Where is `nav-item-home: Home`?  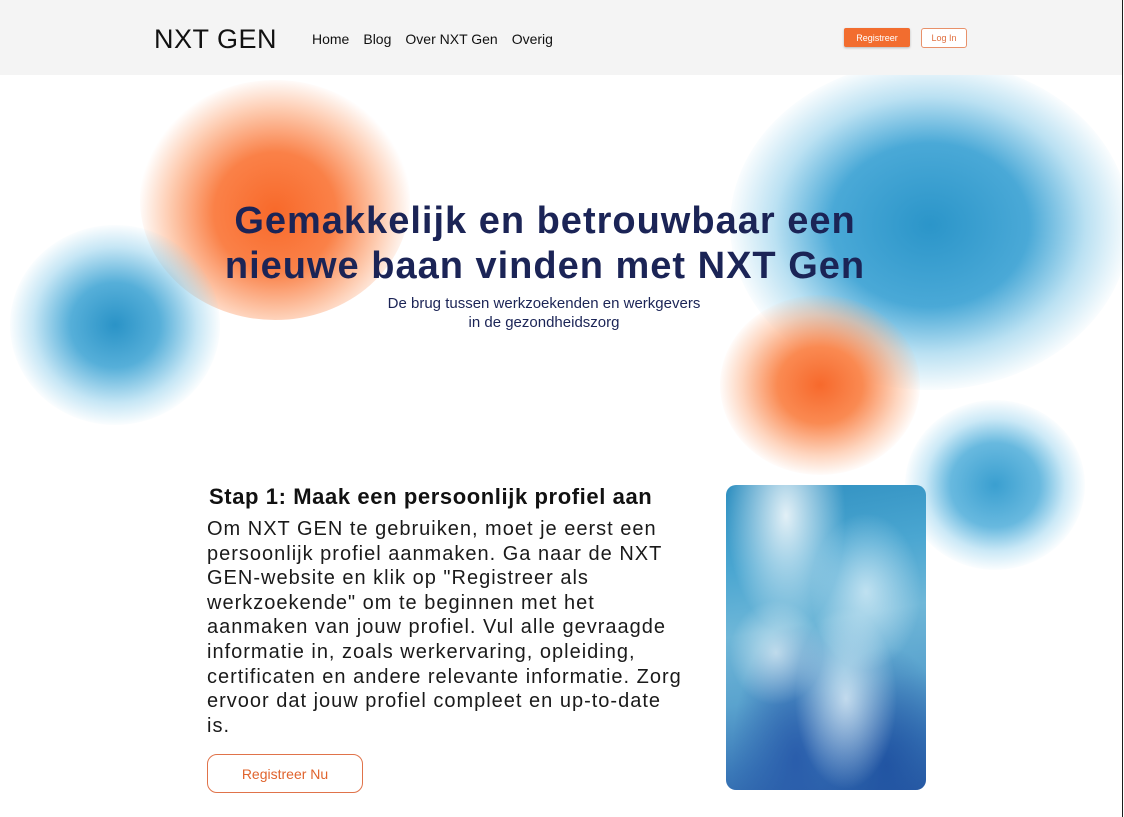
nav-item-home: Home is located at coordinates (330, 39).